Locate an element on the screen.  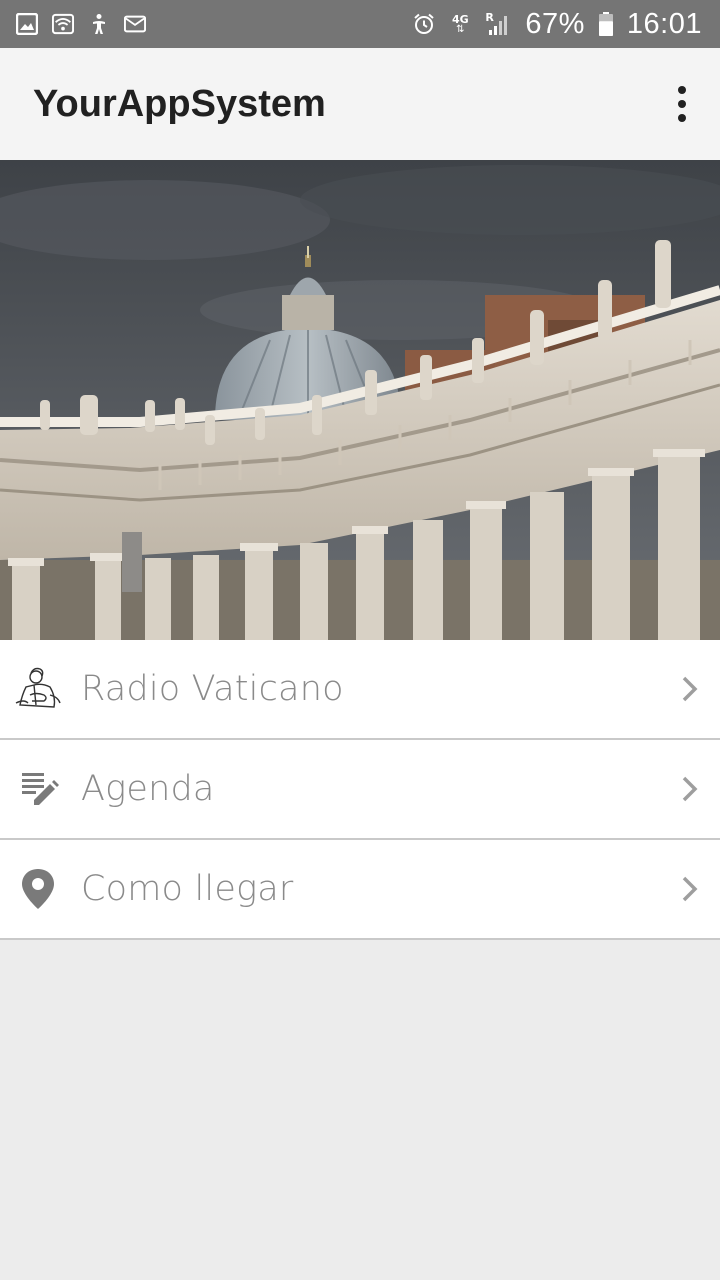
menu-item-agenda: Agenda is located at coordinates (360, 790).